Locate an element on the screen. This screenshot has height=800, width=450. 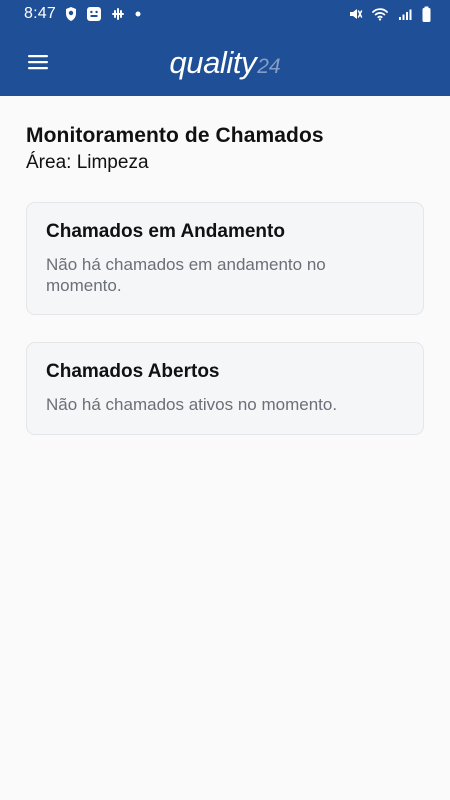
wifi-icon is located at coordinates (380, 14).